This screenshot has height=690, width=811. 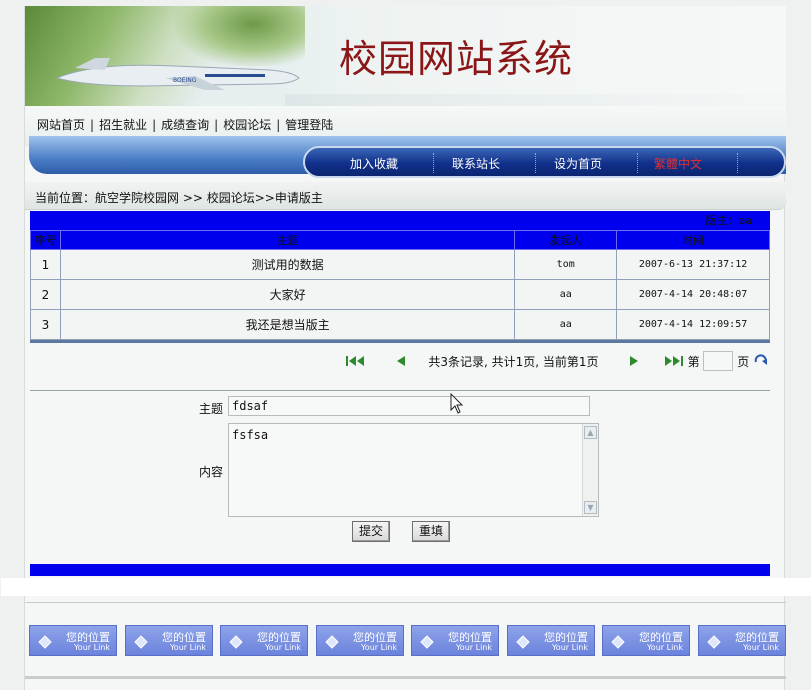 I want to click on row-time: 2007-4-14 12:09:57, so click(x=693, y=324).